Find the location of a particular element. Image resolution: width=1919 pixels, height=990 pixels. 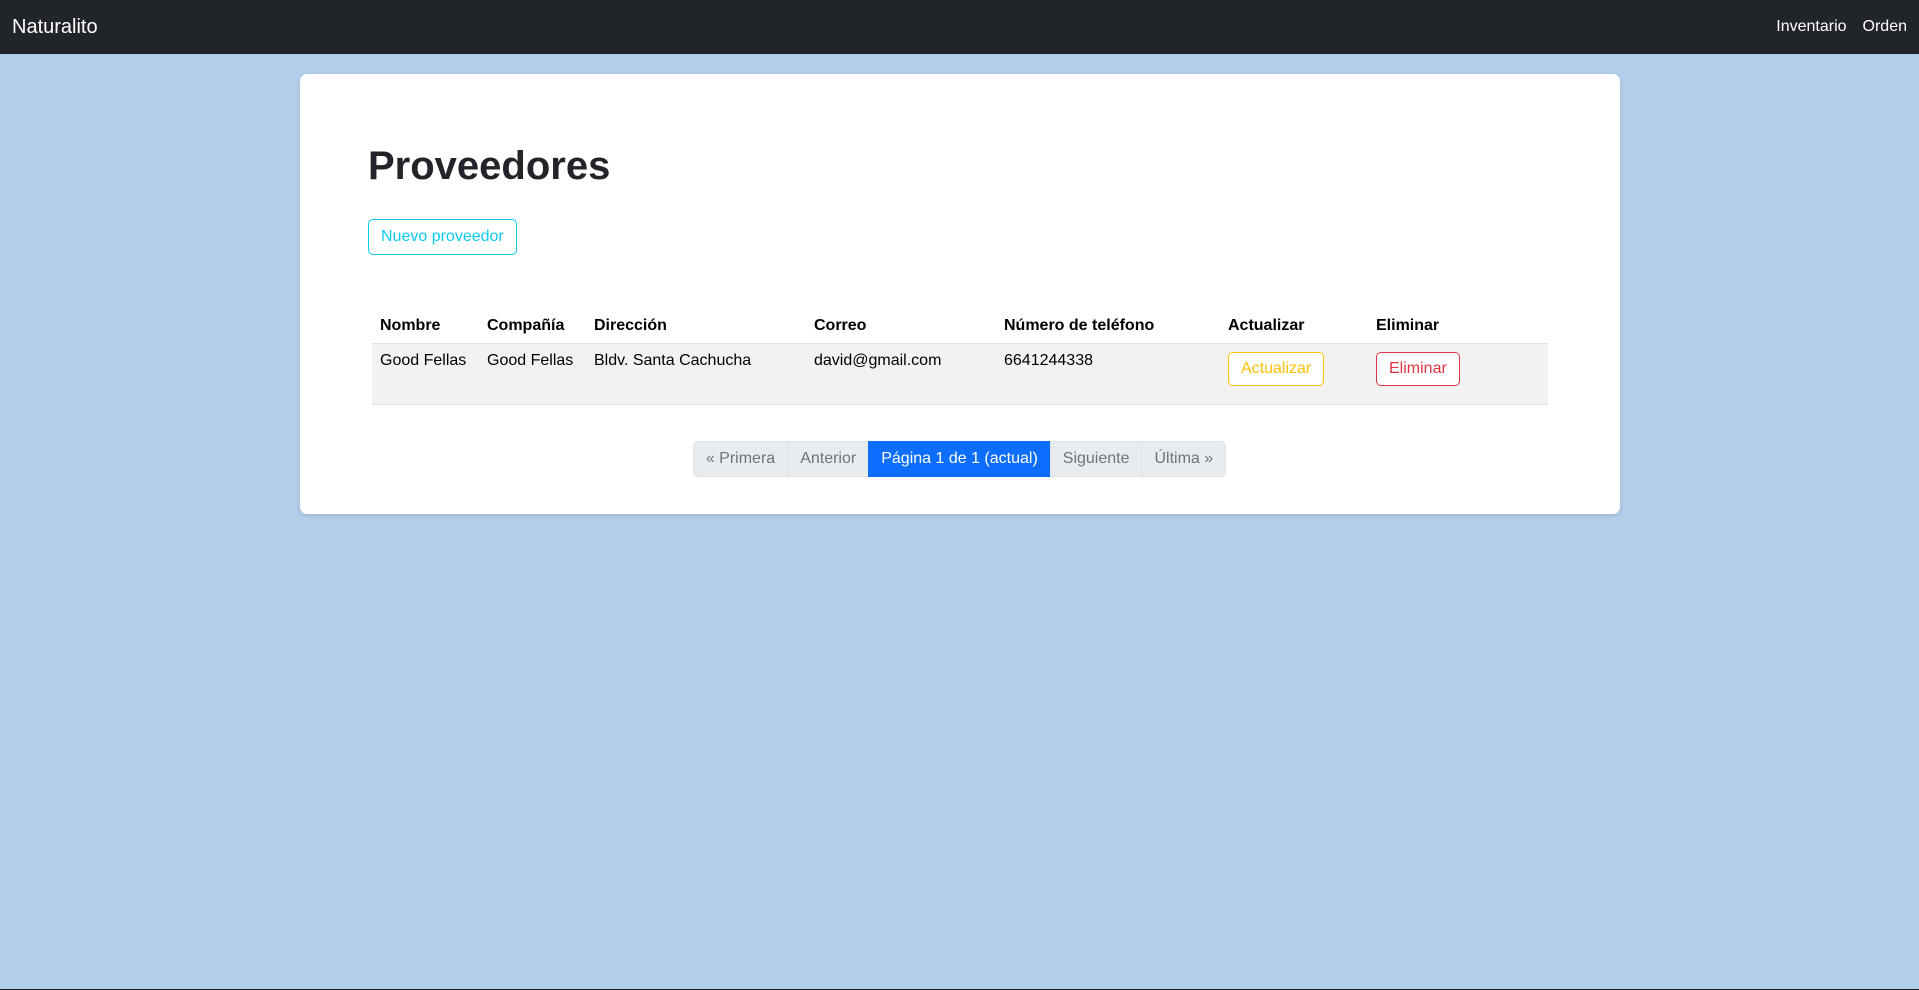

header-actualizar: Actualizar is located at coordinates (1294, 326).